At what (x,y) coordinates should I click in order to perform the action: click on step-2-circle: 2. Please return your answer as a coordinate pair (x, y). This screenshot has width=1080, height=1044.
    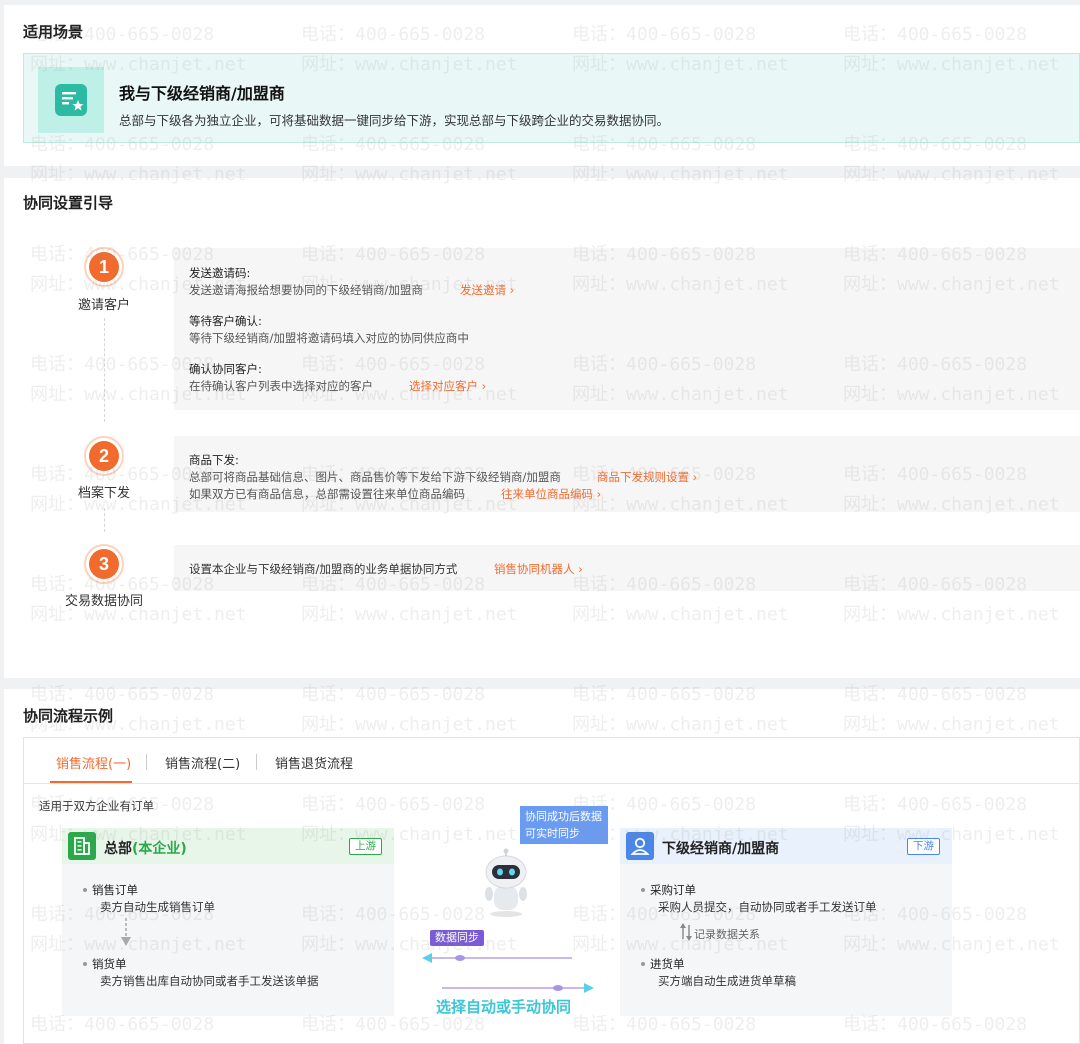
    Looking at the image, I should click on (104, 456).